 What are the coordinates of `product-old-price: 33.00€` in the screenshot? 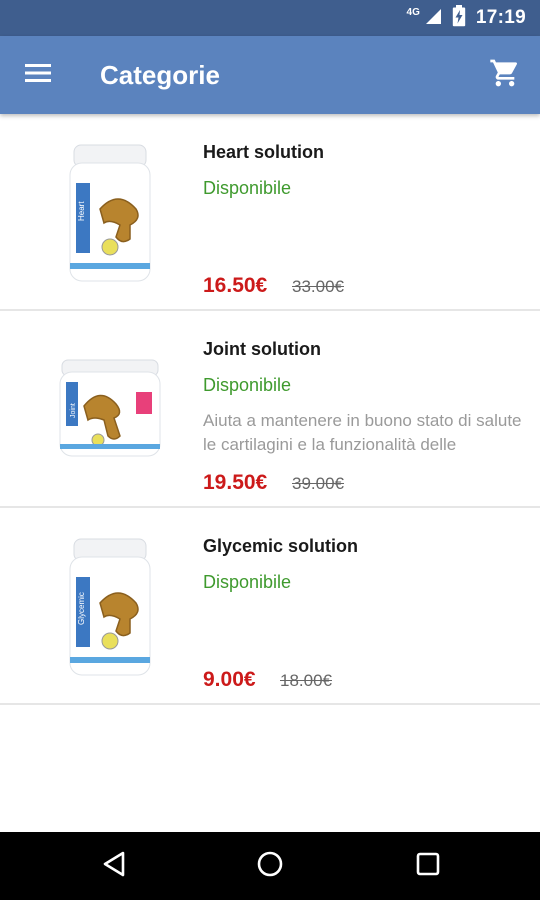 It's located at (318, 286).